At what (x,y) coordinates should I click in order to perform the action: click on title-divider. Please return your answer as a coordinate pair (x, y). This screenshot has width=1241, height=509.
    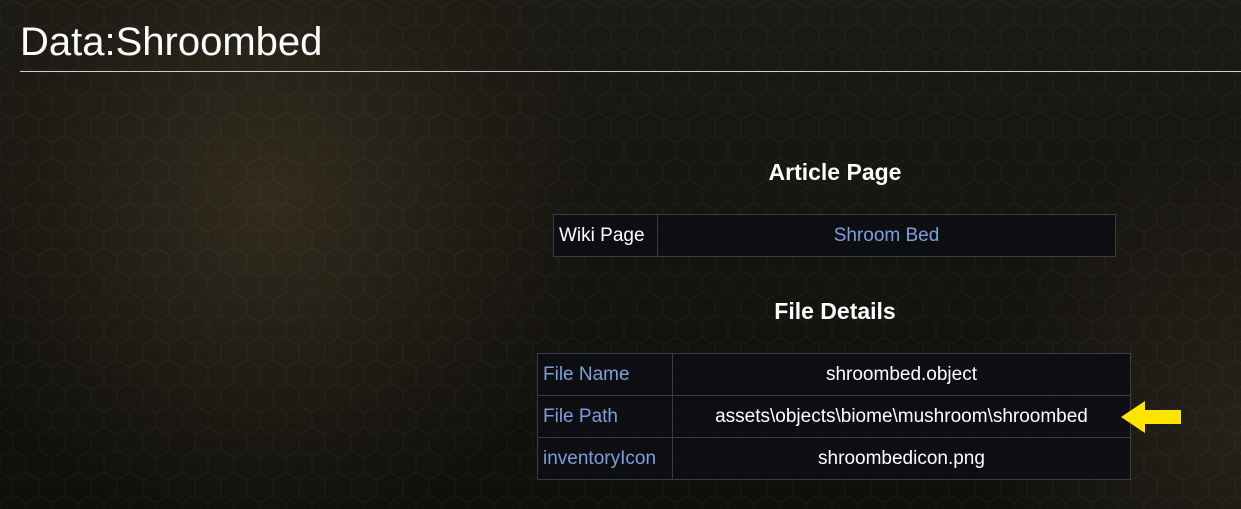
    Looking at the image, I should click on (630, 71).